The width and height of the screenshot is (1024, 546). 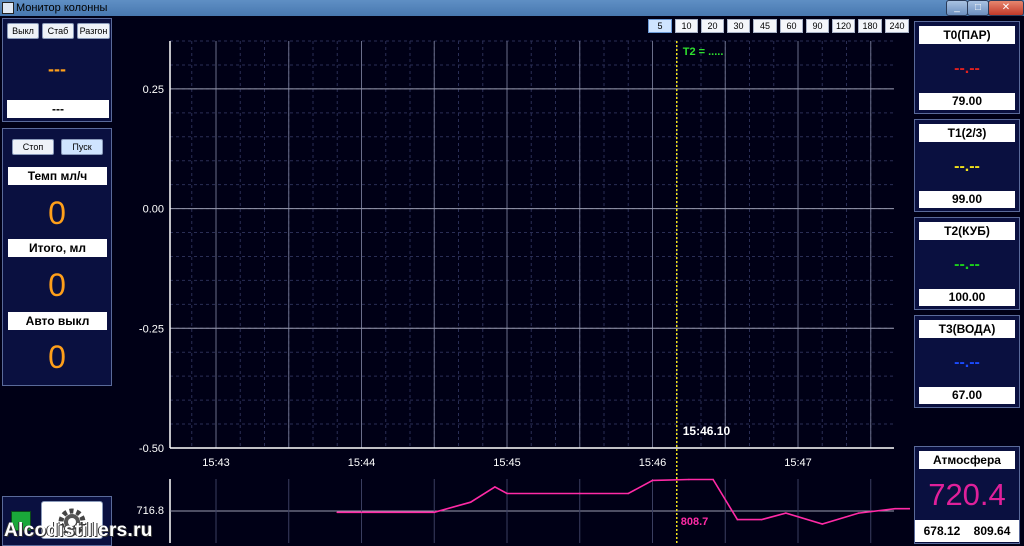 I want to click on mode-off-button: Выкл, so click(x=23, y=31).